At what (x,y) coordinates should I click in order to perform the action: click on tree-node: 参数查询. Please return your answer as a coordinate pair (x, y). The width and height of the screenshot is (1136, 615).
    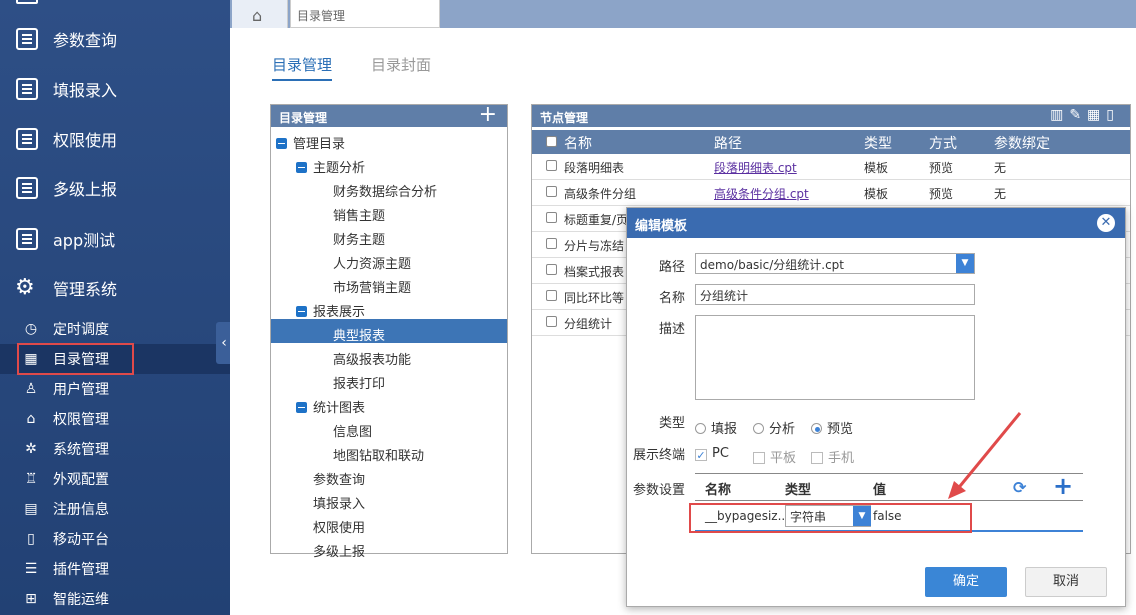
    Looking at the image, I should click on (339, 478).